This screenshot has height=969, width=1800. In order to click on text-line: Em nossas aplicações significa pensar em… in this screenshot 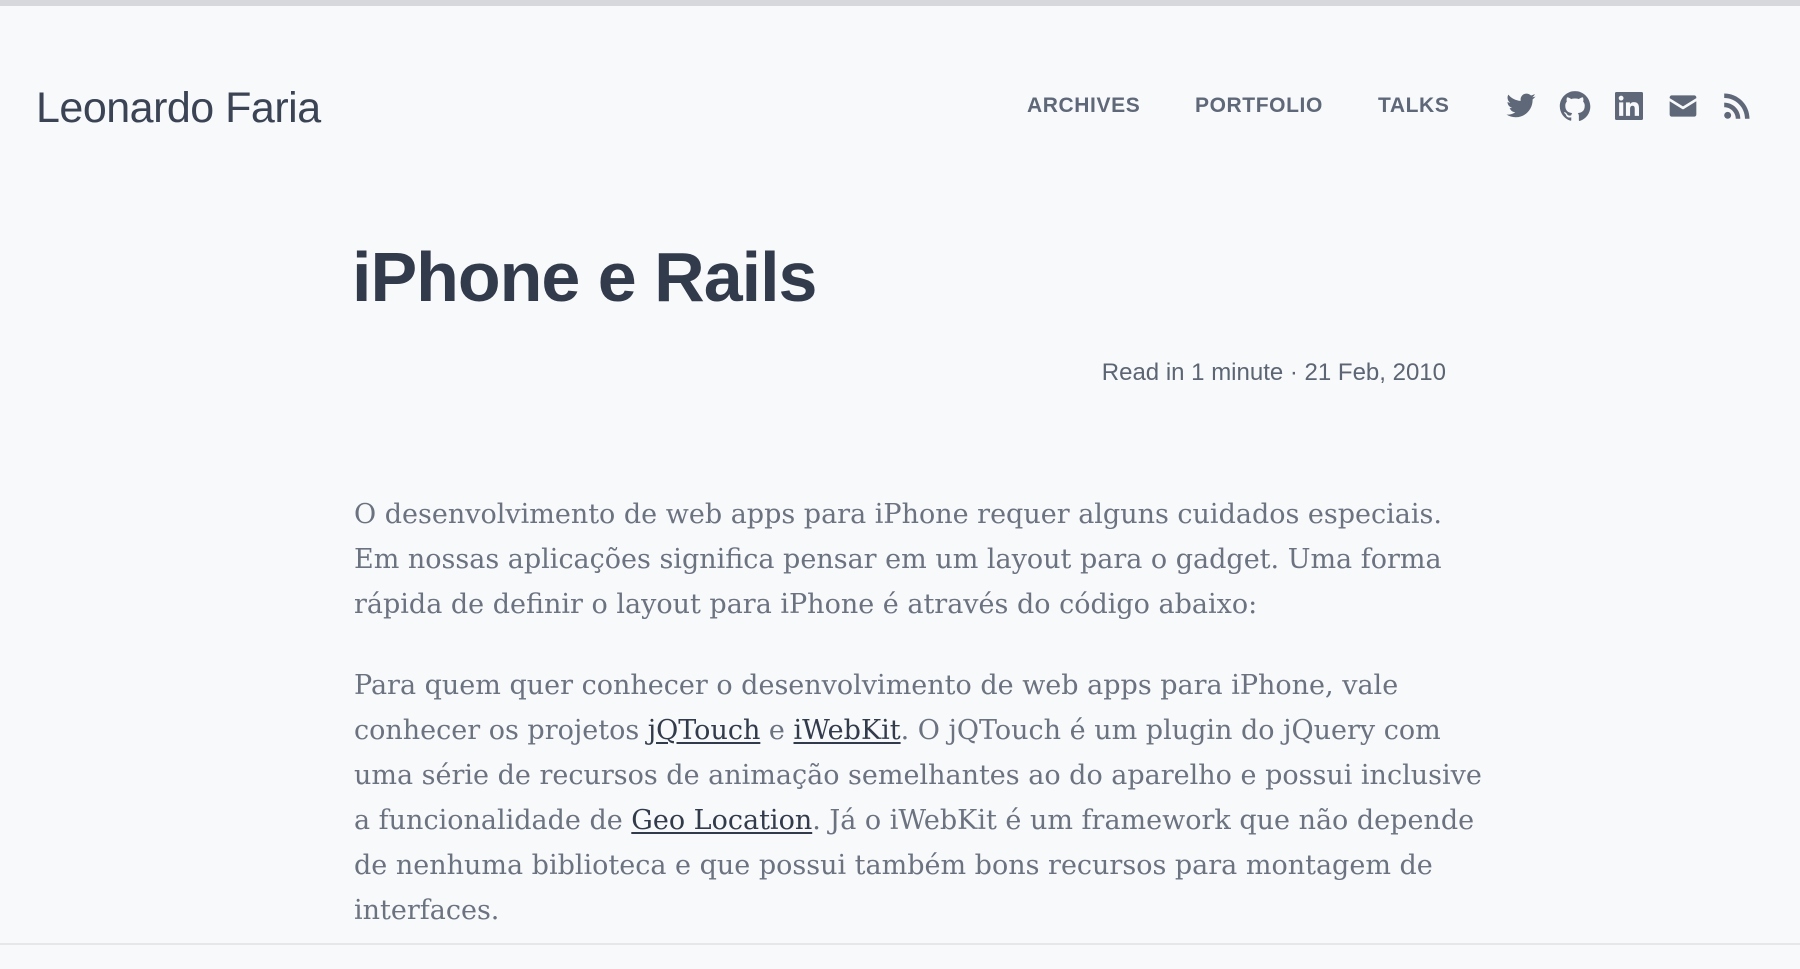, I will do `click(898, 559)`.